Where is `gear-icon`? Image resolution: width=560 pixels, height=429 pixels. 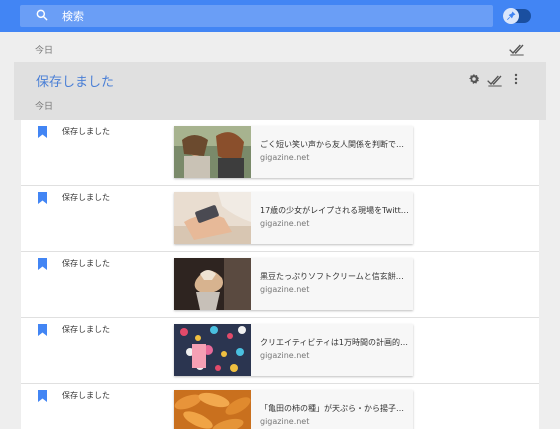 gear-icon is located at coordinates (474, 79).